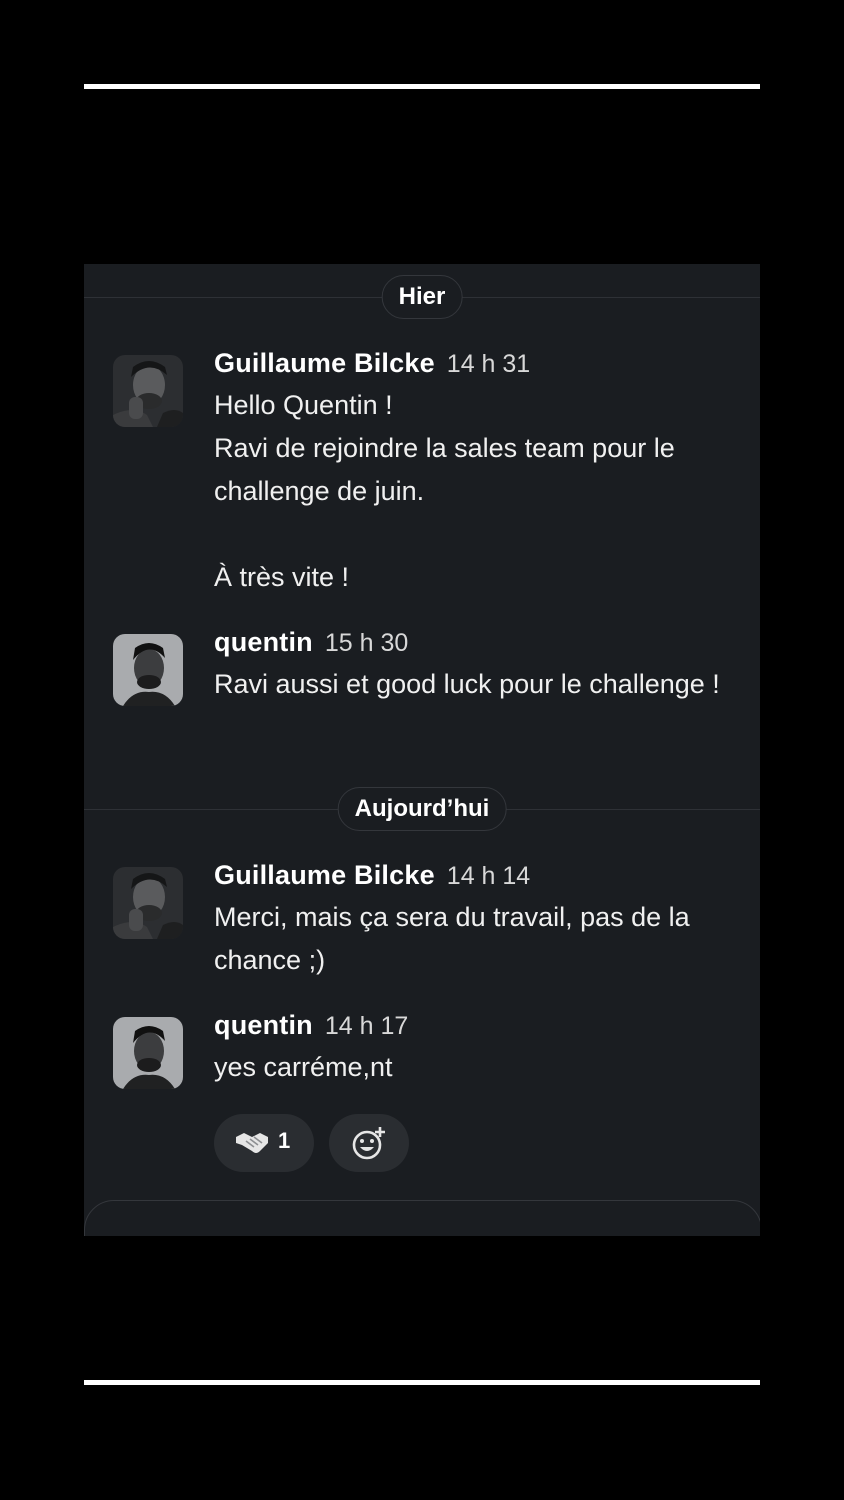  Describe the element at coordinates (422, 86) in the screenshot. I see `top-rule` at that location.